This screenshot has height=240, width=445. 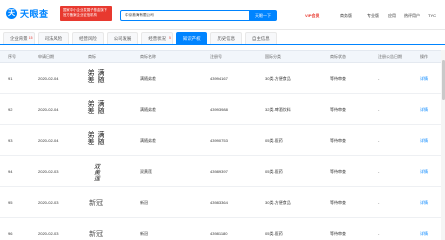 I want to click on nav-business: 商务版, so click(x=346, y=16).